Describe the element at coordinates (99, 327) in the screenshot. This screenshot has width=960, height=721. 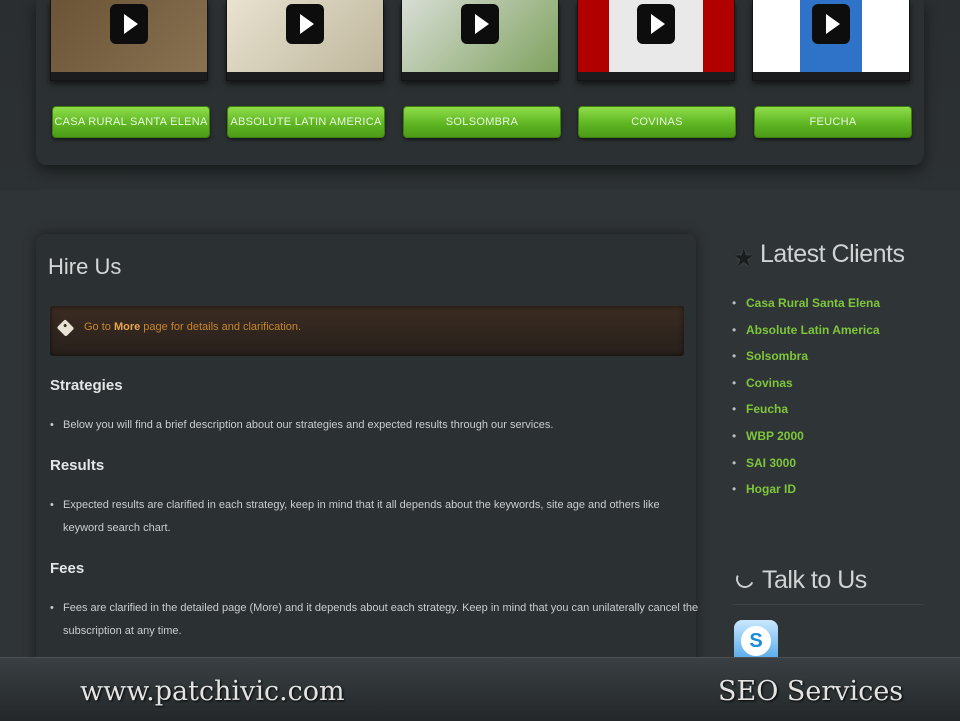
I see `notice-prefix: Go to` at that location.